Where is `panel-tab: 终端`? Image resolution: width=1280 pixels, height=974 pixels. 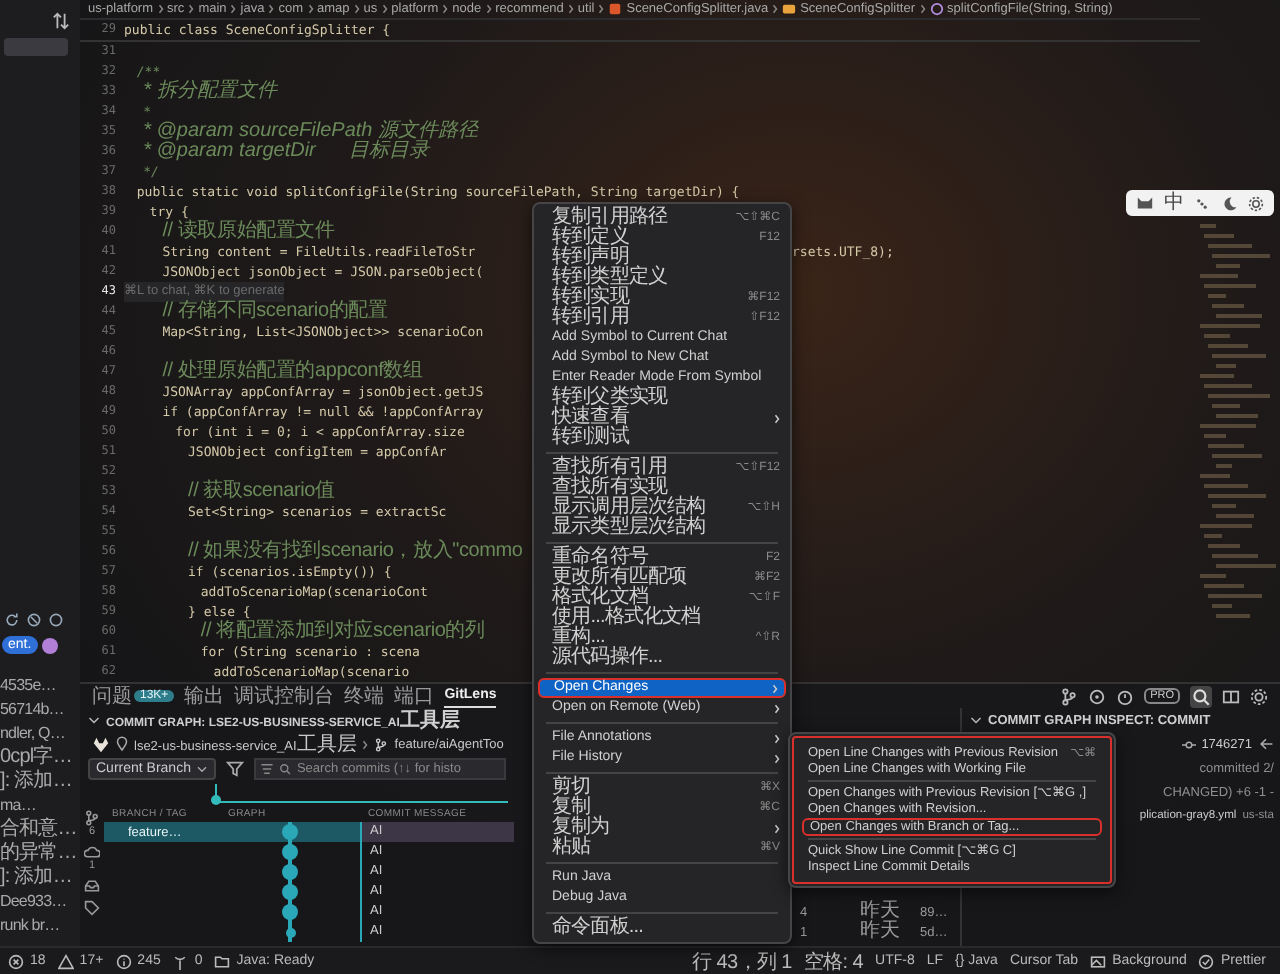 panel-tab: 终端 is located at coordinates (364, 696).